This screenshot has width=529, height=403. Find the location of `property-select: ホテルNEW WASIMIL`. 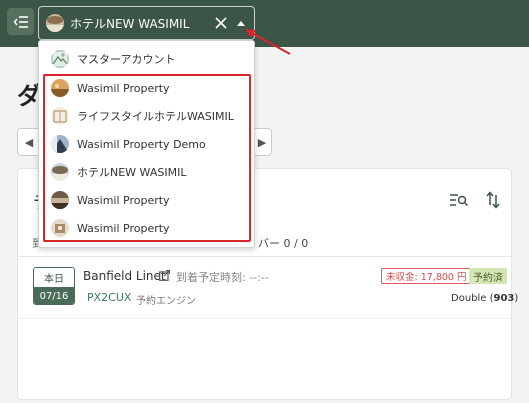

property-select: ホテルNEW WASIMIL is located at coordinates (146, 23).